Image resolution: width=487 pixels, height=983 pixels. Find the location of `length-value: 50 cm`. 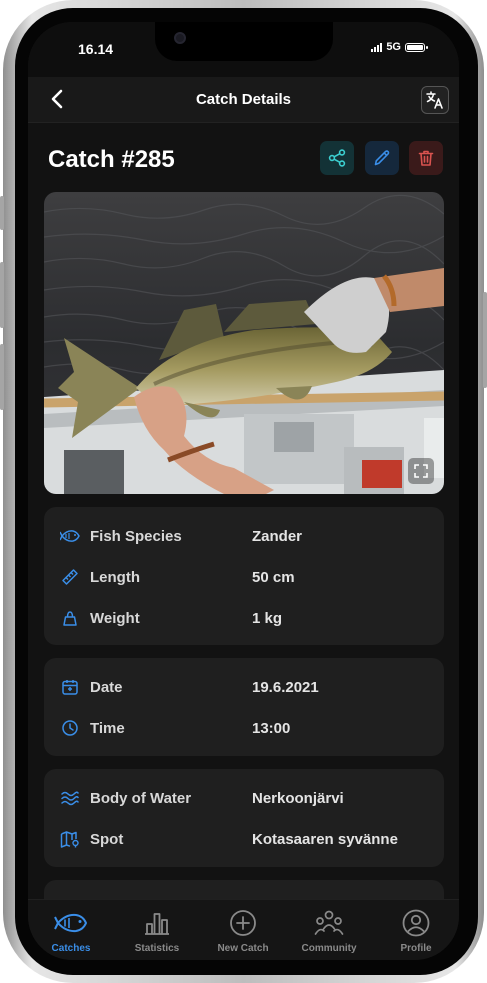

length-value: 50 cm is located at coordinates (273, 577).